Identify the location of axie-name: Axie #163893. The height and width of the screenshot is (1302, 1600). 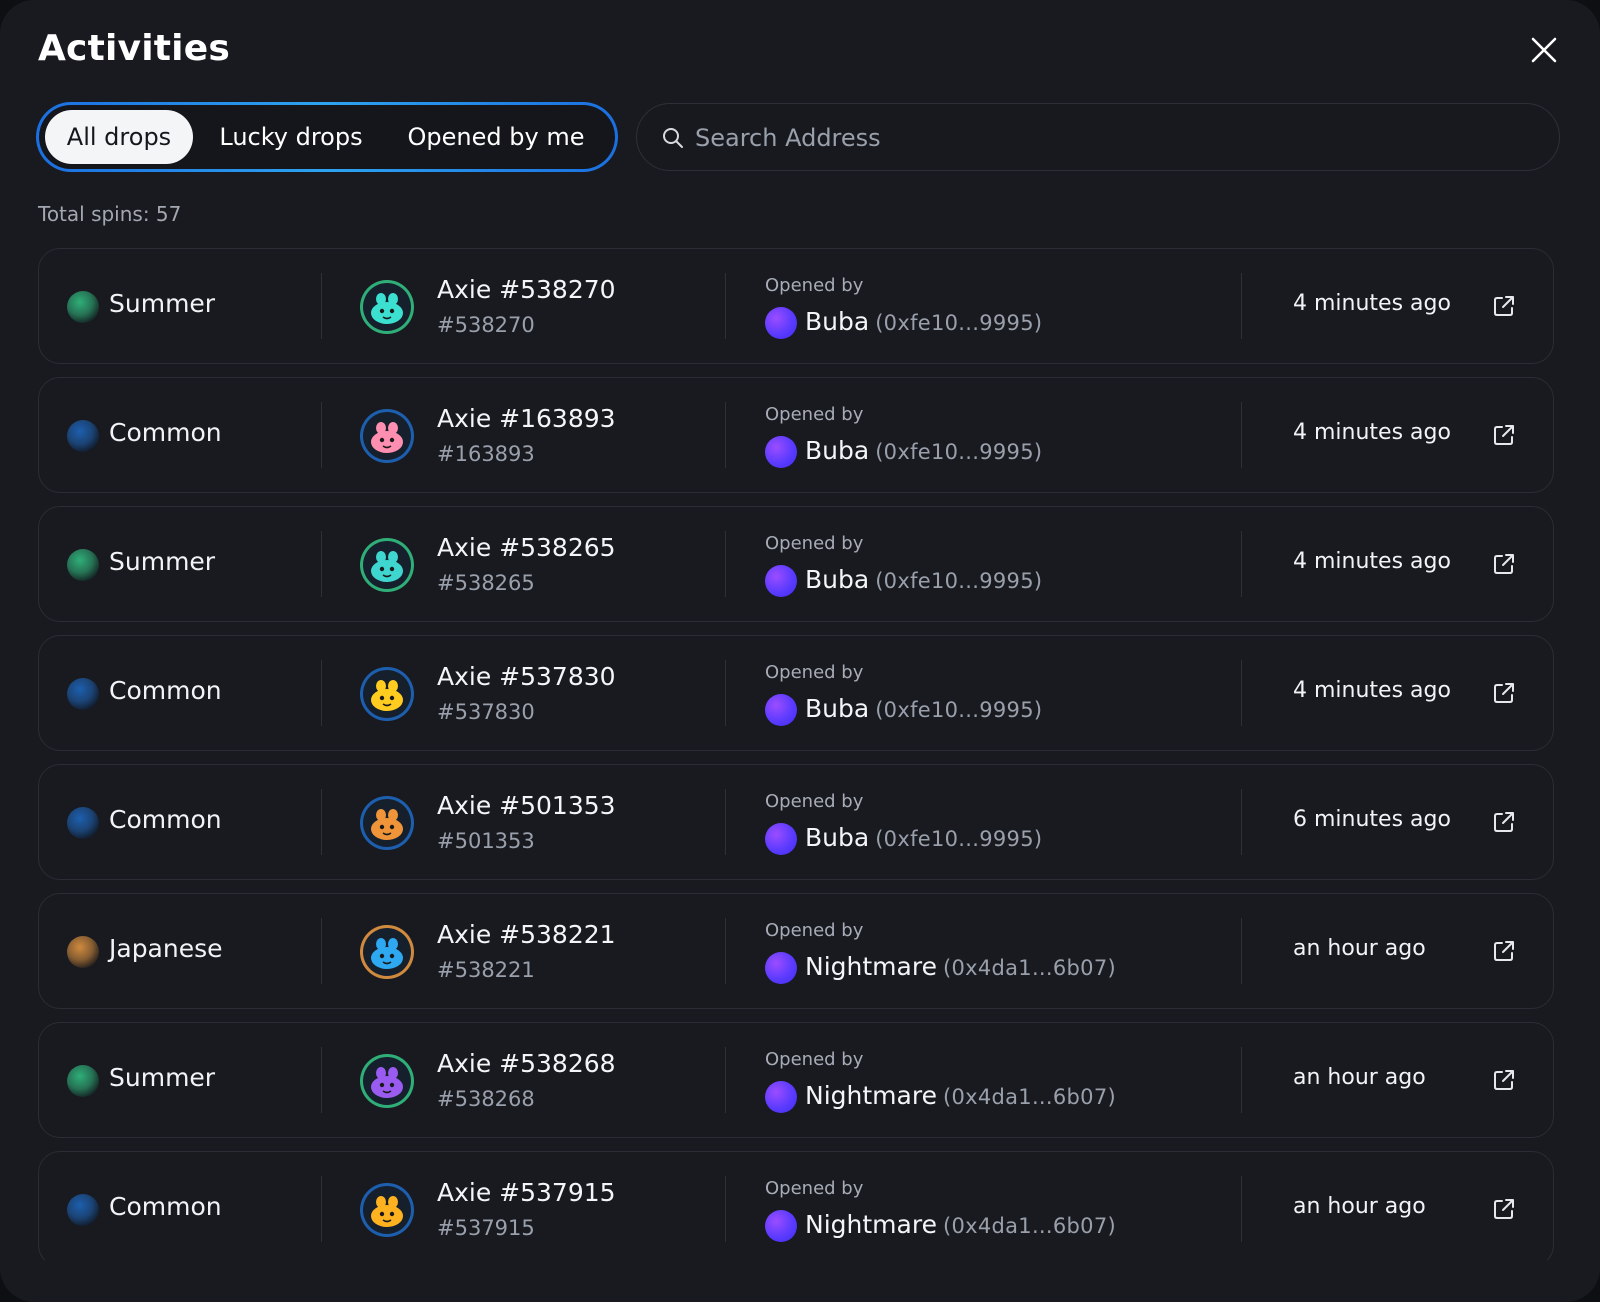
(526, 418).